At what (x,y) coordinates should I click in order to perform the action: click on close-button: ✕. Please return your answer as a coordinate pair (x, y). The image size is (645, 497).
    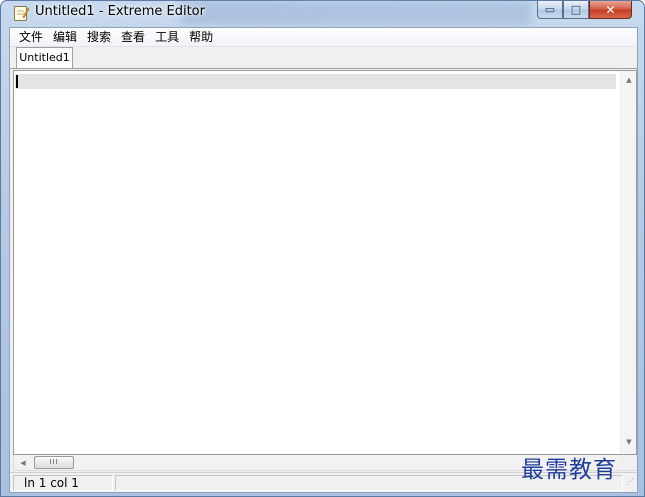
    Looking at the image, I should click on (610, 10).